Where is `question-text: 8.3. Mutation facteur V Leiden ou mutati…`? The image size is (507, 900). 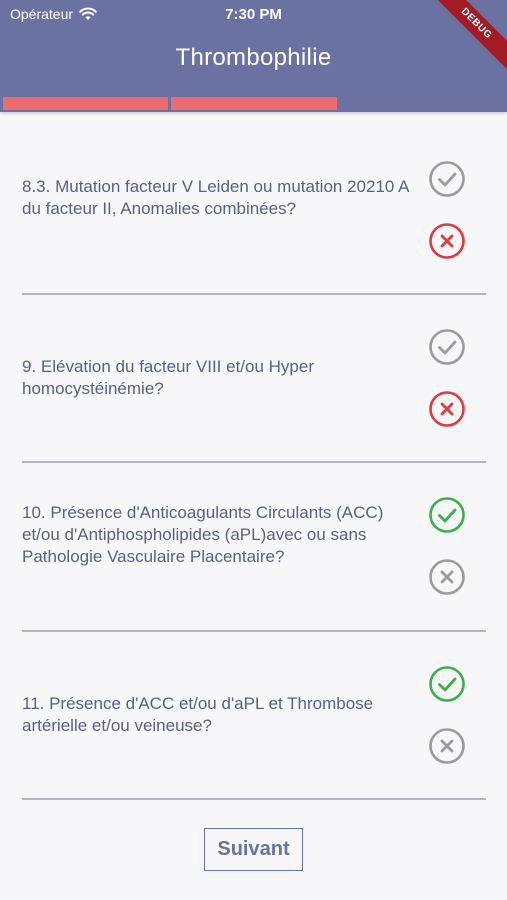
question-text: 8.3. Mutation facteur V Leiden ou mutati… is located at coordinates (215, 197).